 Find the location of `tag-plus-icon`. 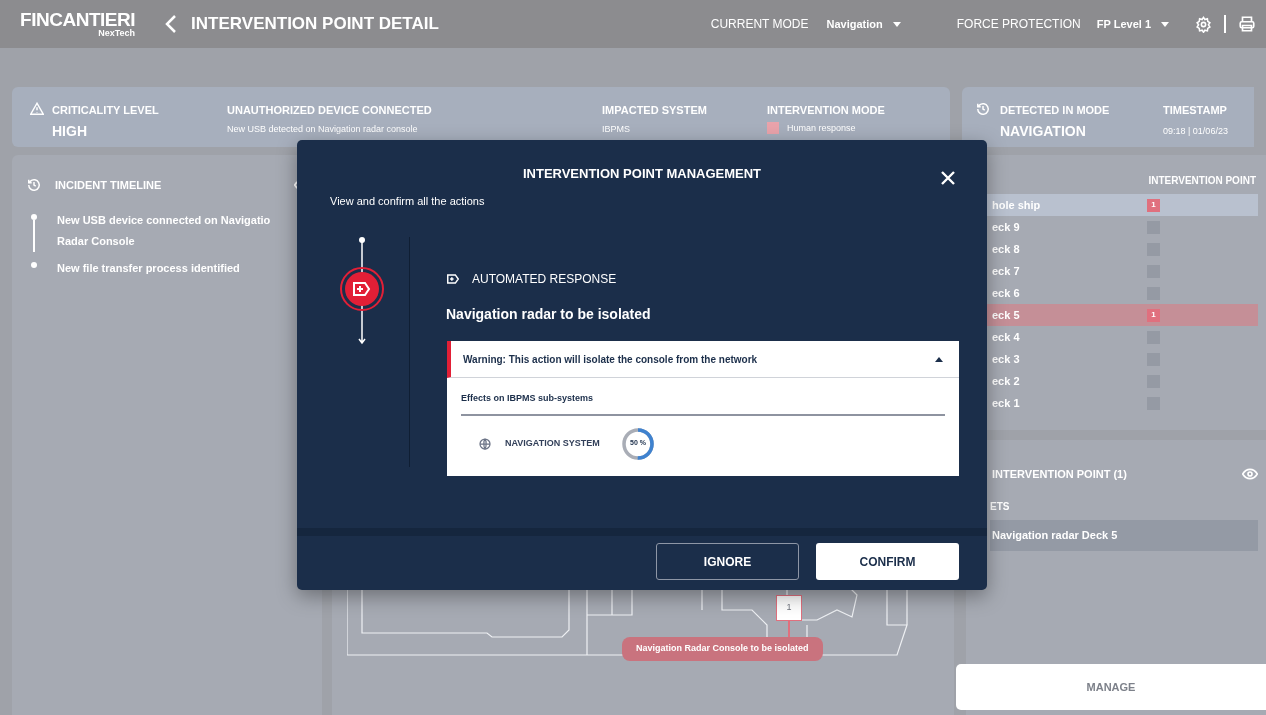

tag-plus-icon is located at coordinates (453, 279).